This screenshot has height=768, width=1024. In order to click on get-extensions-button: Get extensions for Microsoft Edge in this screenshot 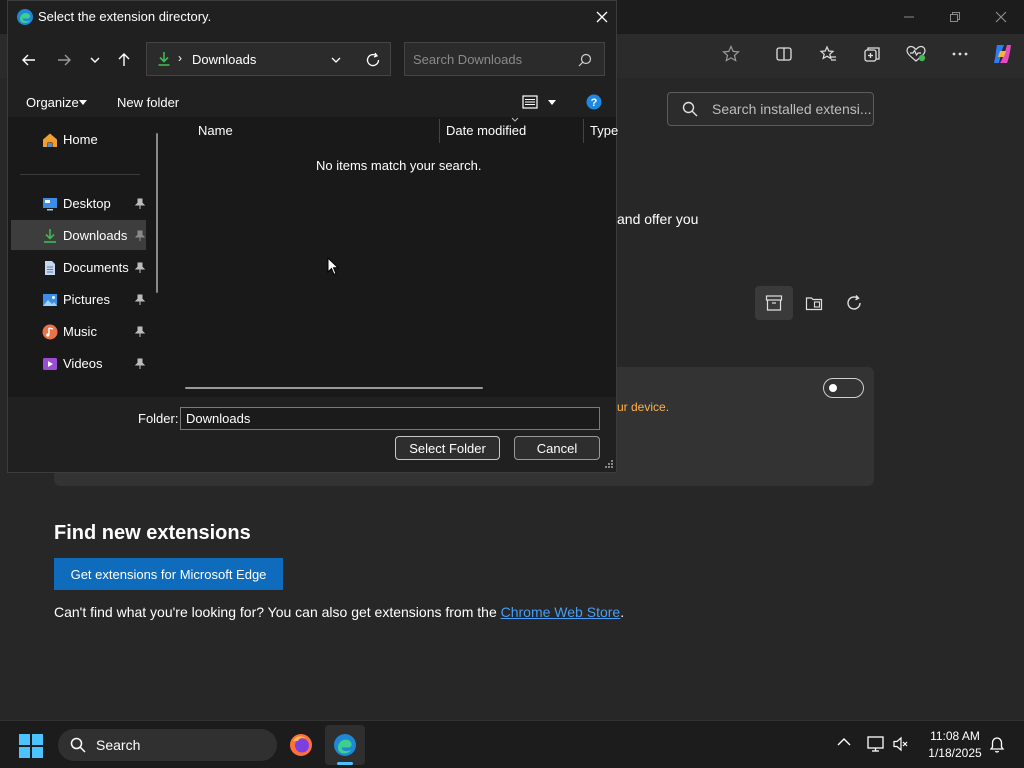, I will do `click(168, 574)`.